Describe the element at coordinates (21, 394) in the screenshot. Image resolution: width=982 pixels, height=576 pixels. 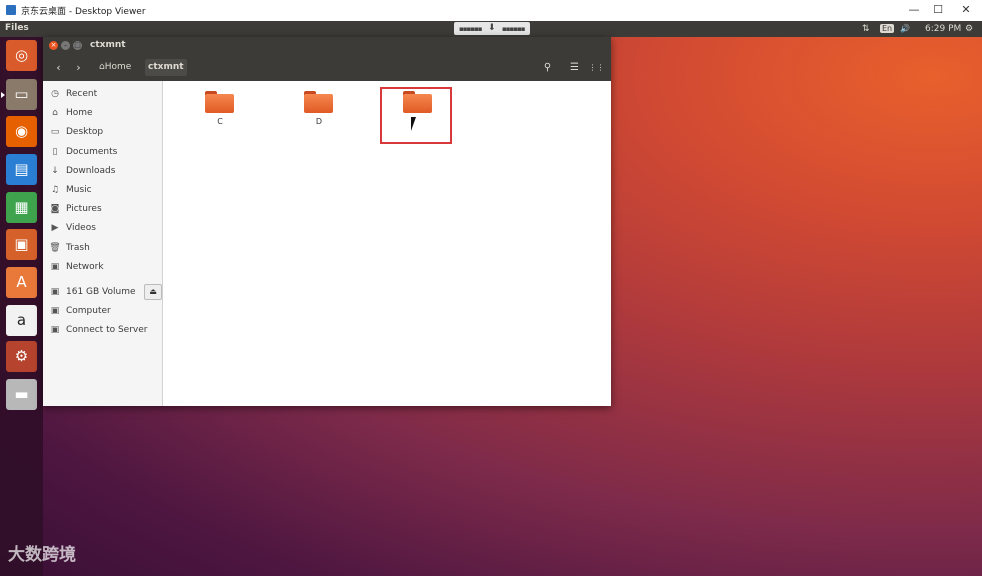
I see `drive-icon: ▬` at that location.